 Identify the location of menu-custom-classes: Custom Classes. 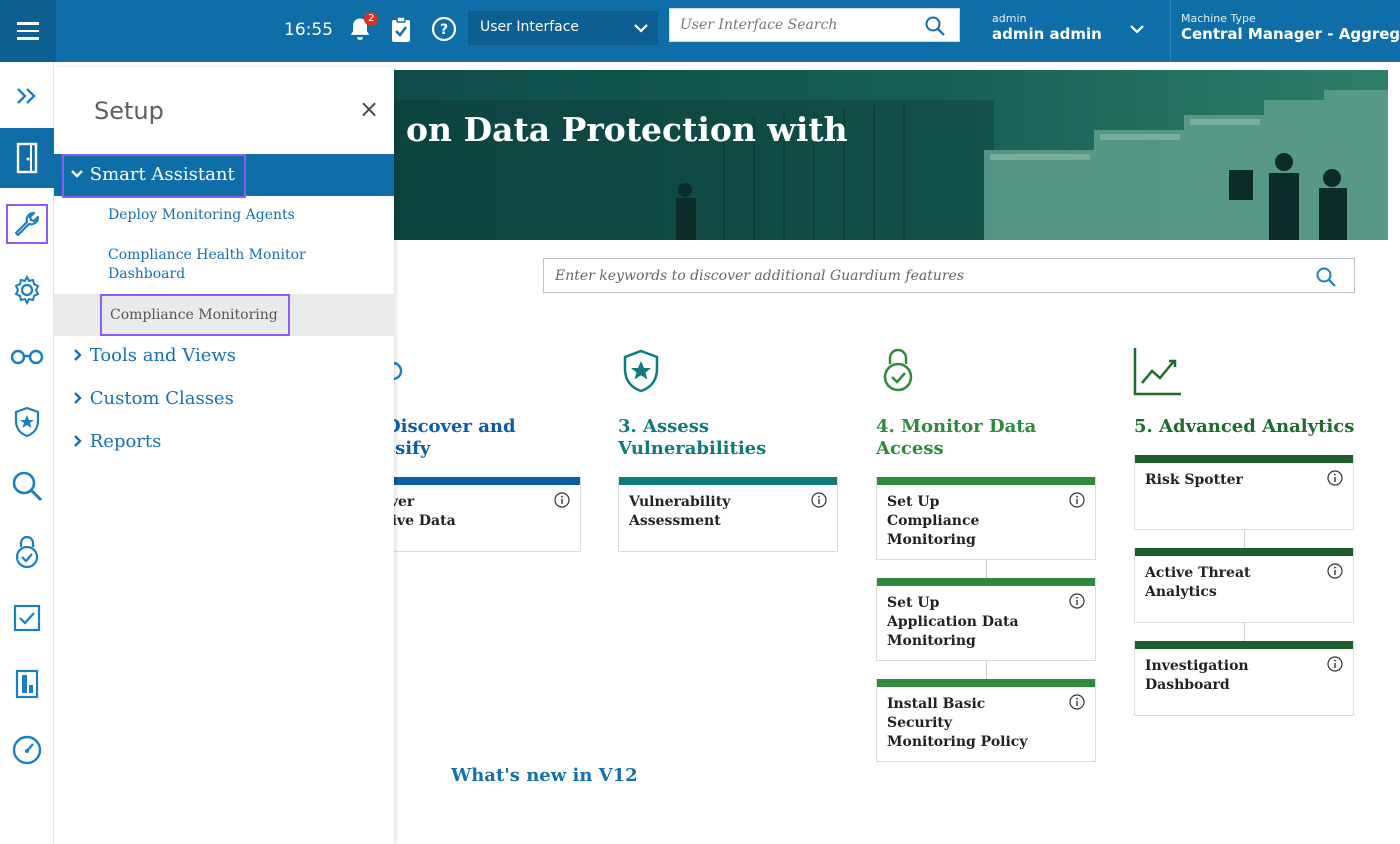
(153, 398).